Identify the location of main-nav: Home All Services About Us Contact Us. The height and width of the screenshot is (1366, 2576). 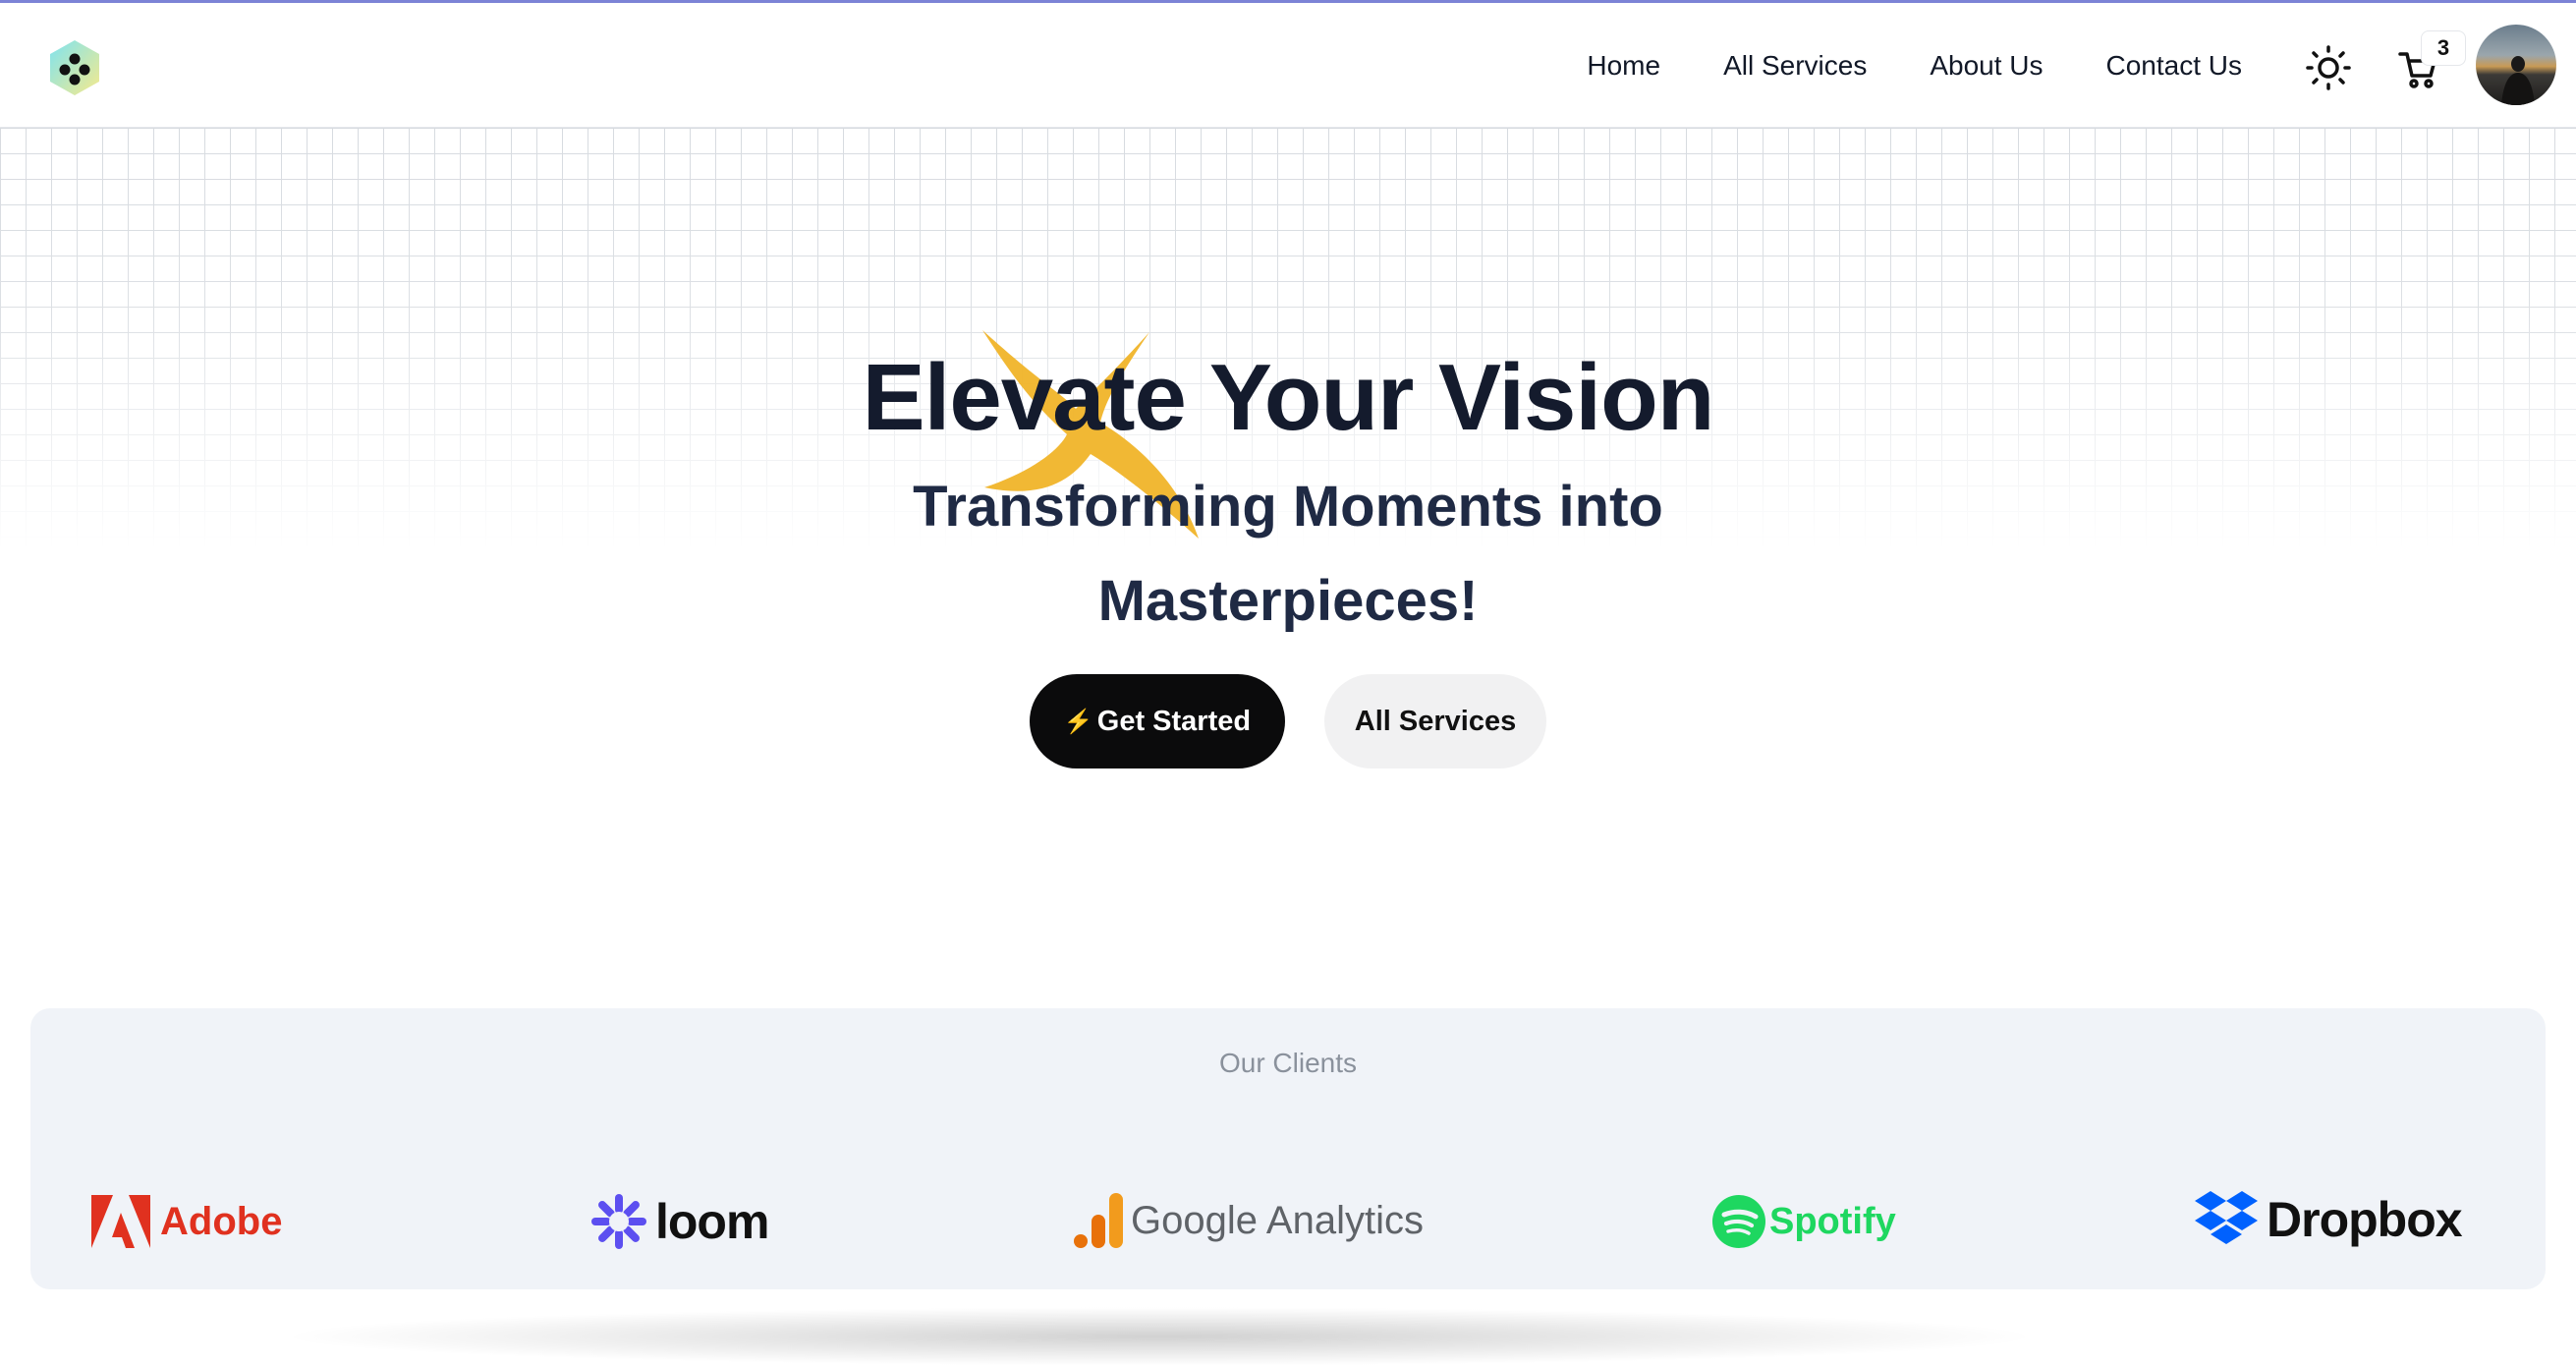
(1883, 65).